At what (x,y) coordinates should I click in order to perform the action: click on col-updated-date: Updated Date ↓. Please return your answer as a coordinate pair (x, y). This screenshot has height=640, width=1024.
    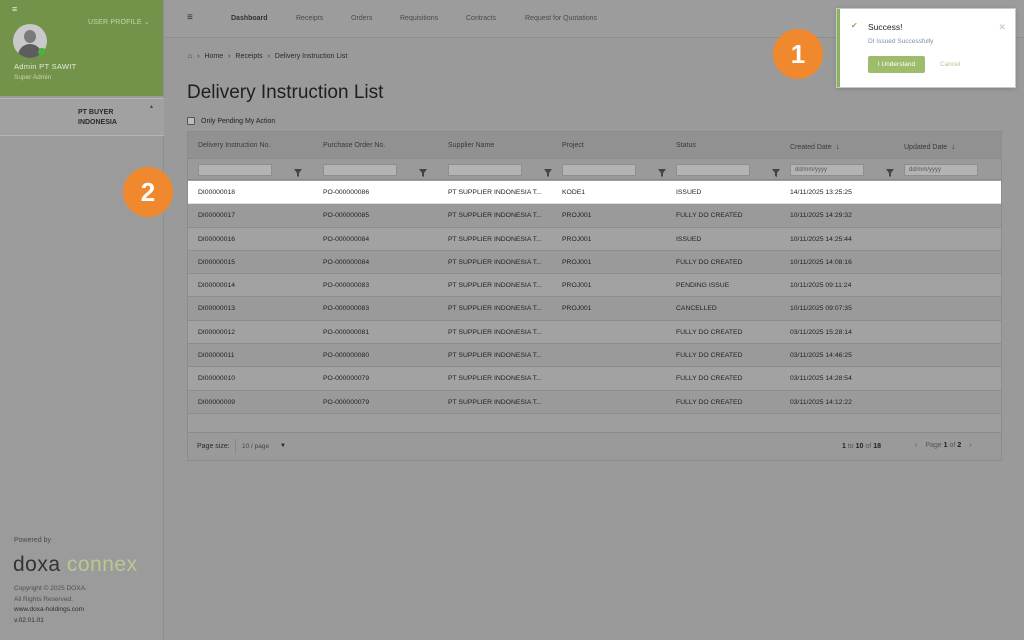
    Looking at the image, I should click on (929, 146).